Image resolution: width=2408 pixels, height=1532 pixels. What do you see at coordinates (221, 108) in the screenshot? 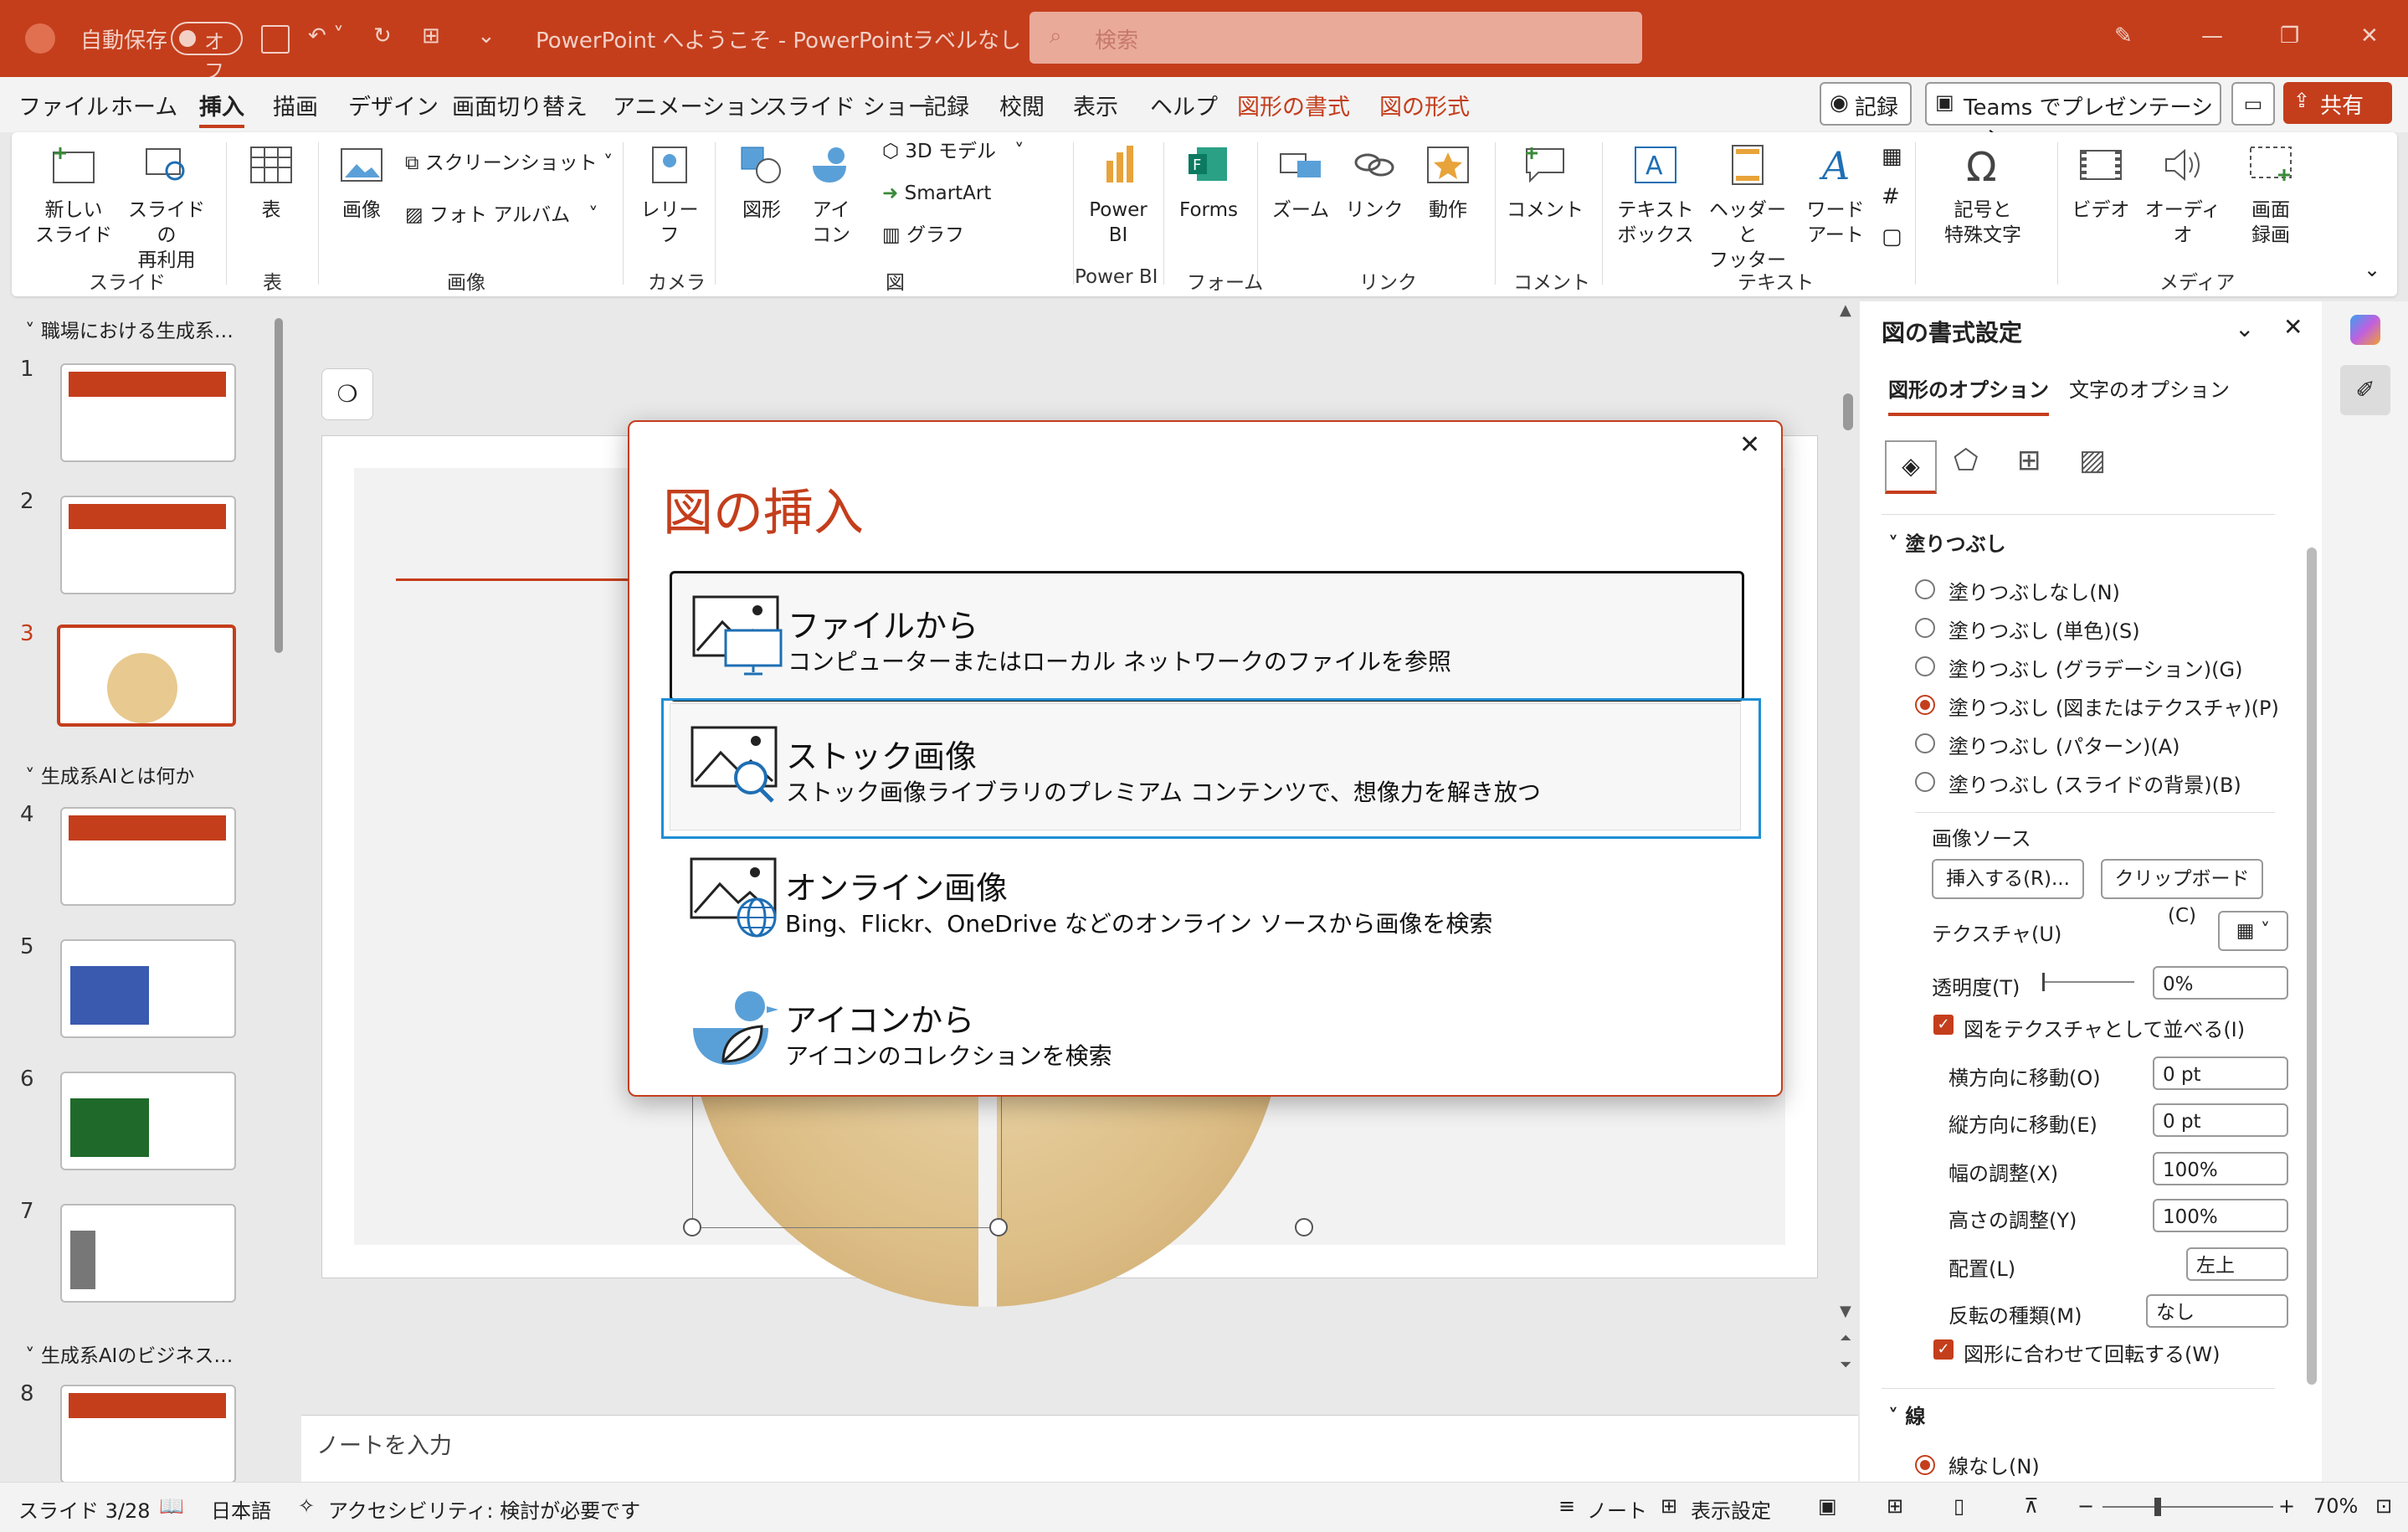
I see `tab-insert: 挿入` at bounding box center [221, 108].